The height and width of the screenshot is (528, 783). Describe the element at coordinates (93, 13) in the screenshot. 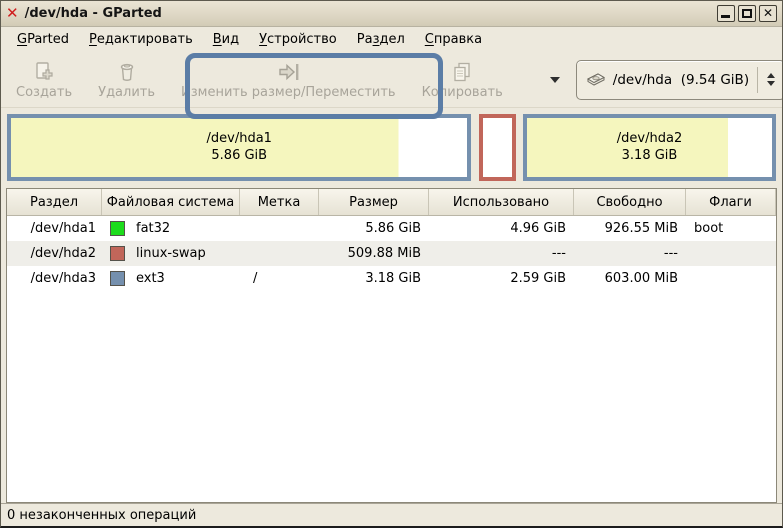

I see `window-title: /dev/hda - GParted` at that location.